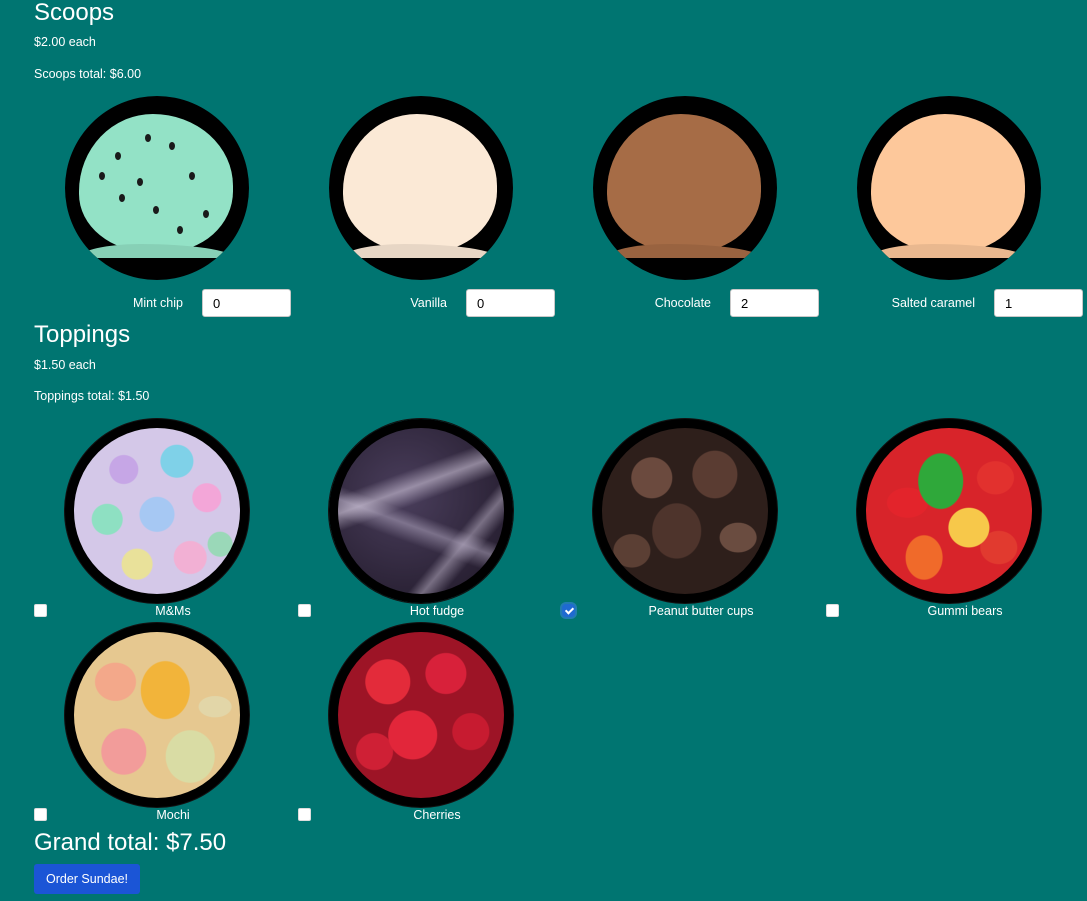  What do you see at coordinates (568, 610) in the screenshot?
I see `peanut-butter-cups-checkbox` at bounding box center [568, 610].